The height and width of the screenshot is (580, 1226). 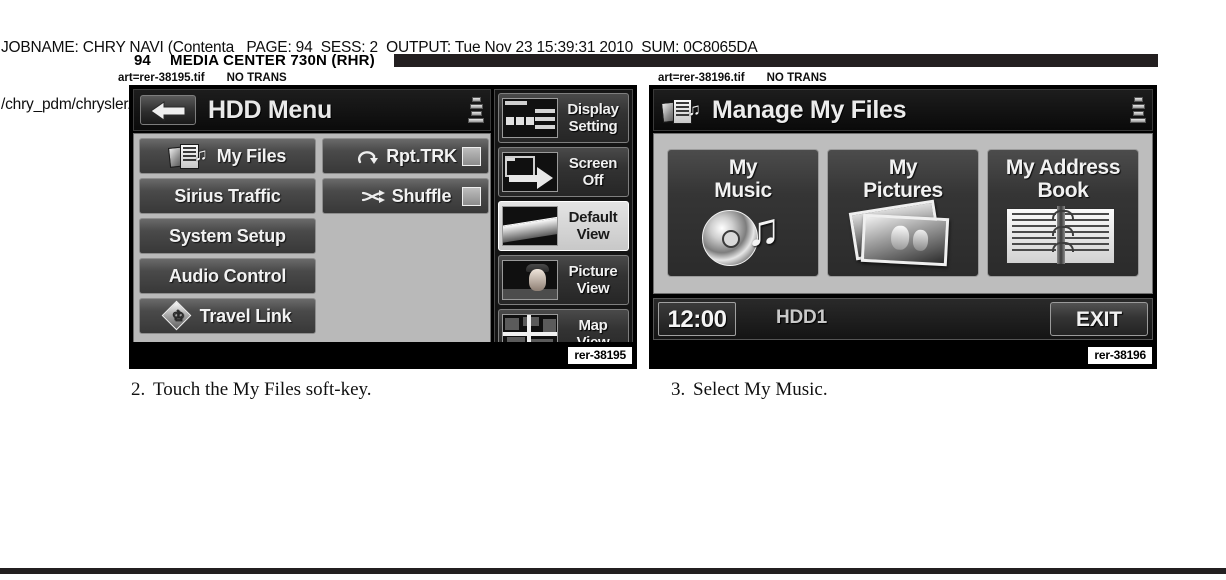 I want to click on art-line-left: art=rer-38195.tif NO TRANS, so click(x=202, y=78).